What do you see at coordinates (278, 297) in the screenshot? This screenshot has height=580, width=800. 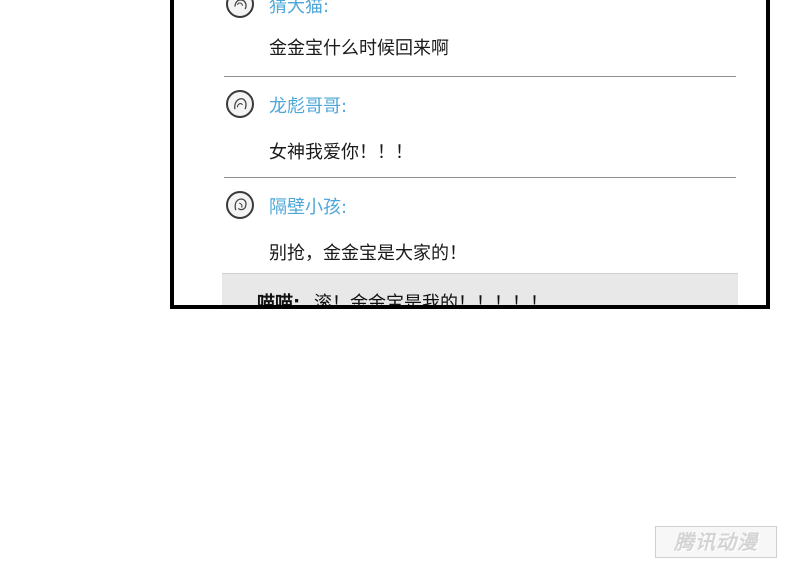 I see `reply-author: 喵喵:` at bounding box center [278, 297].